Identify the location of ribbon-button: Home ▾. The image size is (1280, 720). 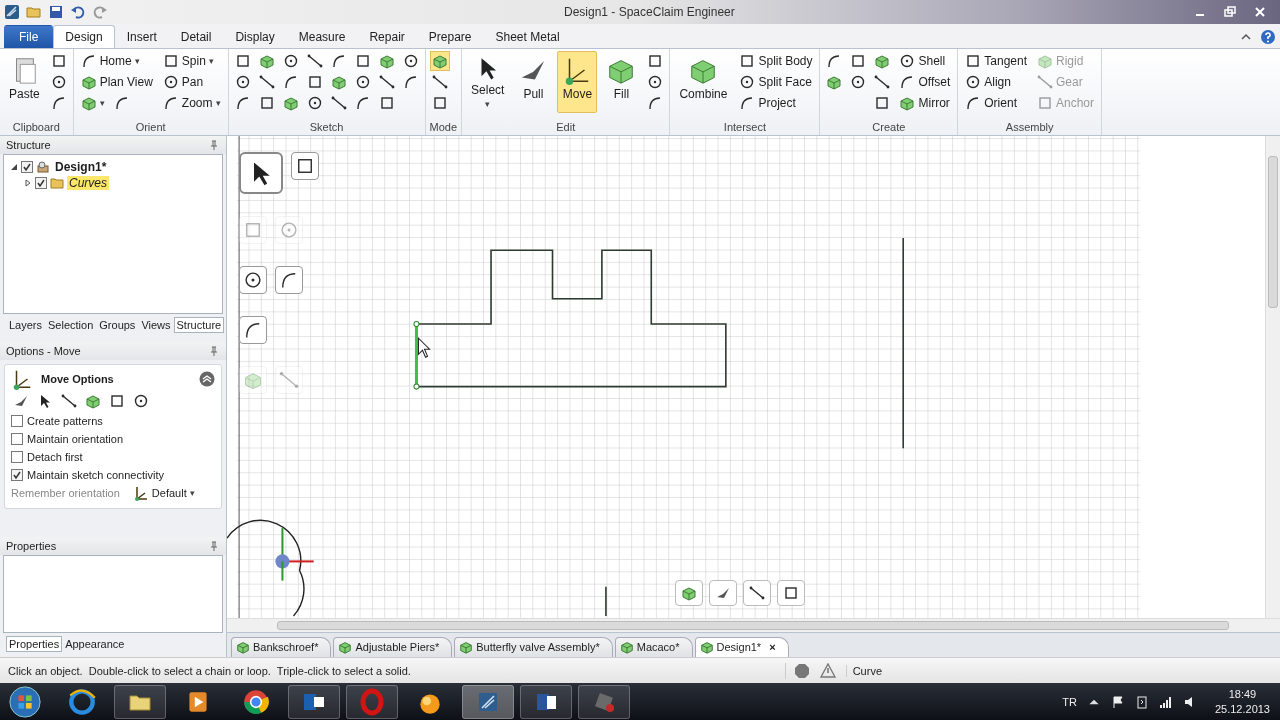
(116, 61).